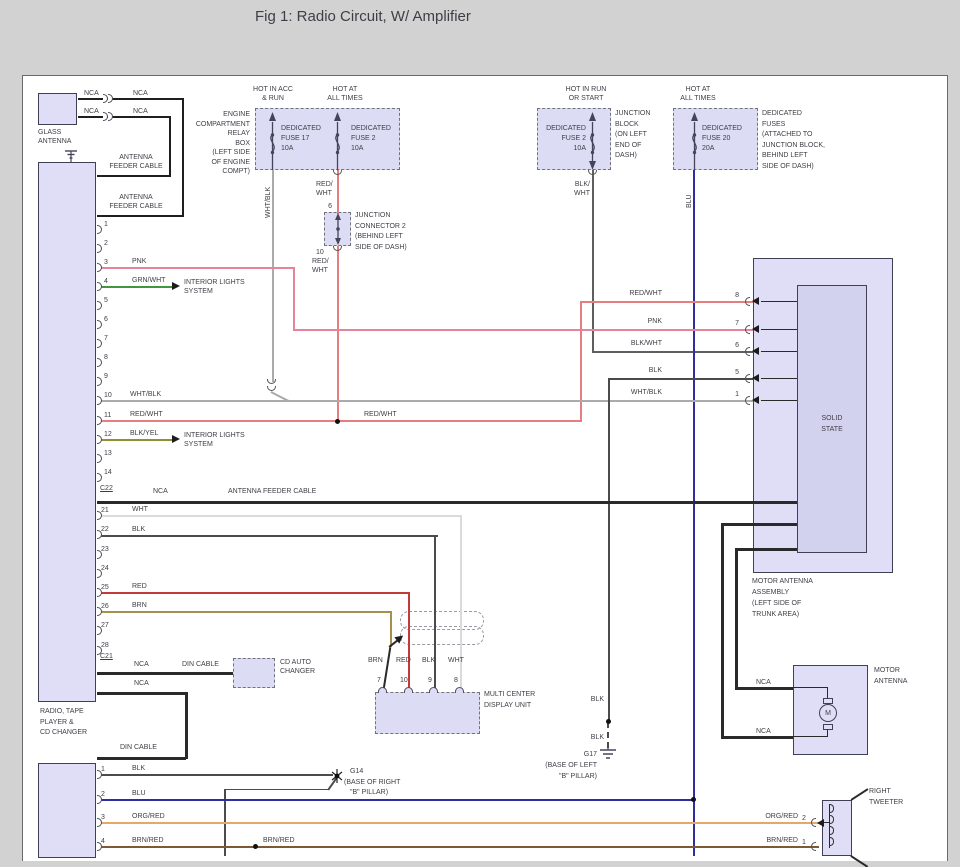 This screenshot has height=867, width=960. What do you see at coordinates (890, 676) in the screenshot?
I see `motor-antenna-label: MOTOR ANTENNA` at bounding box center [890, 676].